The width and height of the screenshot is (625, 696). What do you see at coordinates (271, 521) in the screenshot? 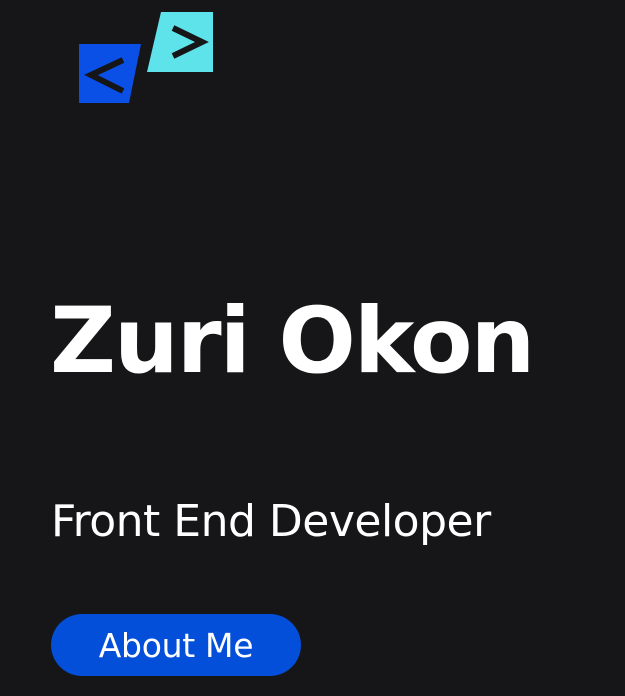
I see `hero-role: Front End Developer` at bounding box center [271, 521].